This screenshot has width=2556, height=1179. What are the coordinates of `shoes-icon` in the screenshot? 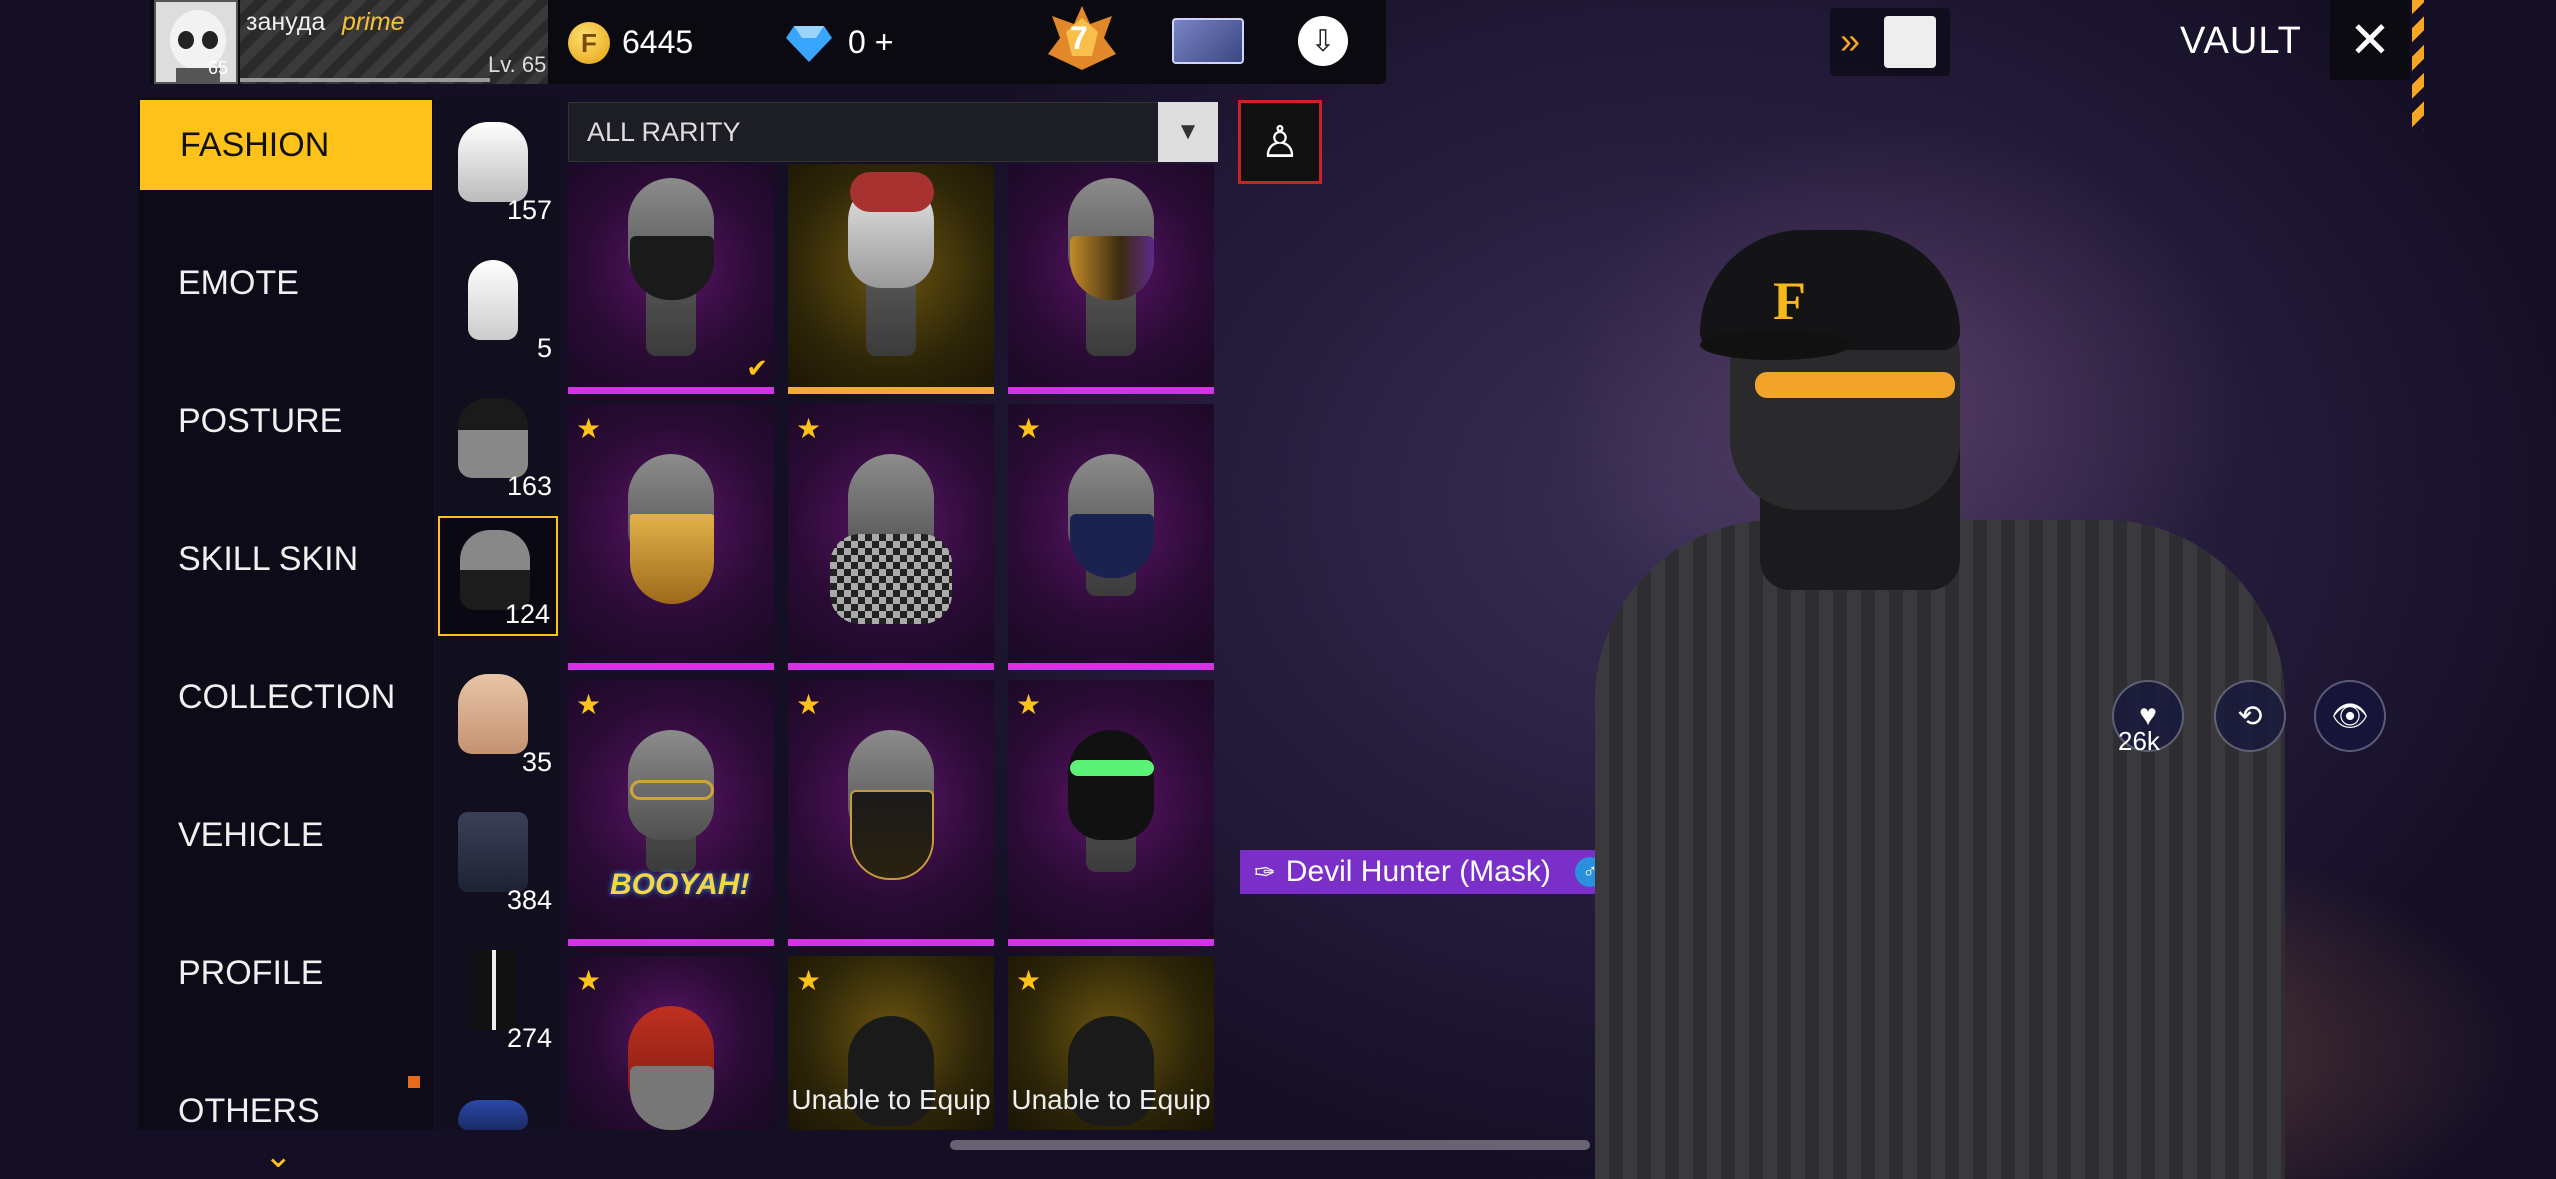 It's located at (493, 1115).